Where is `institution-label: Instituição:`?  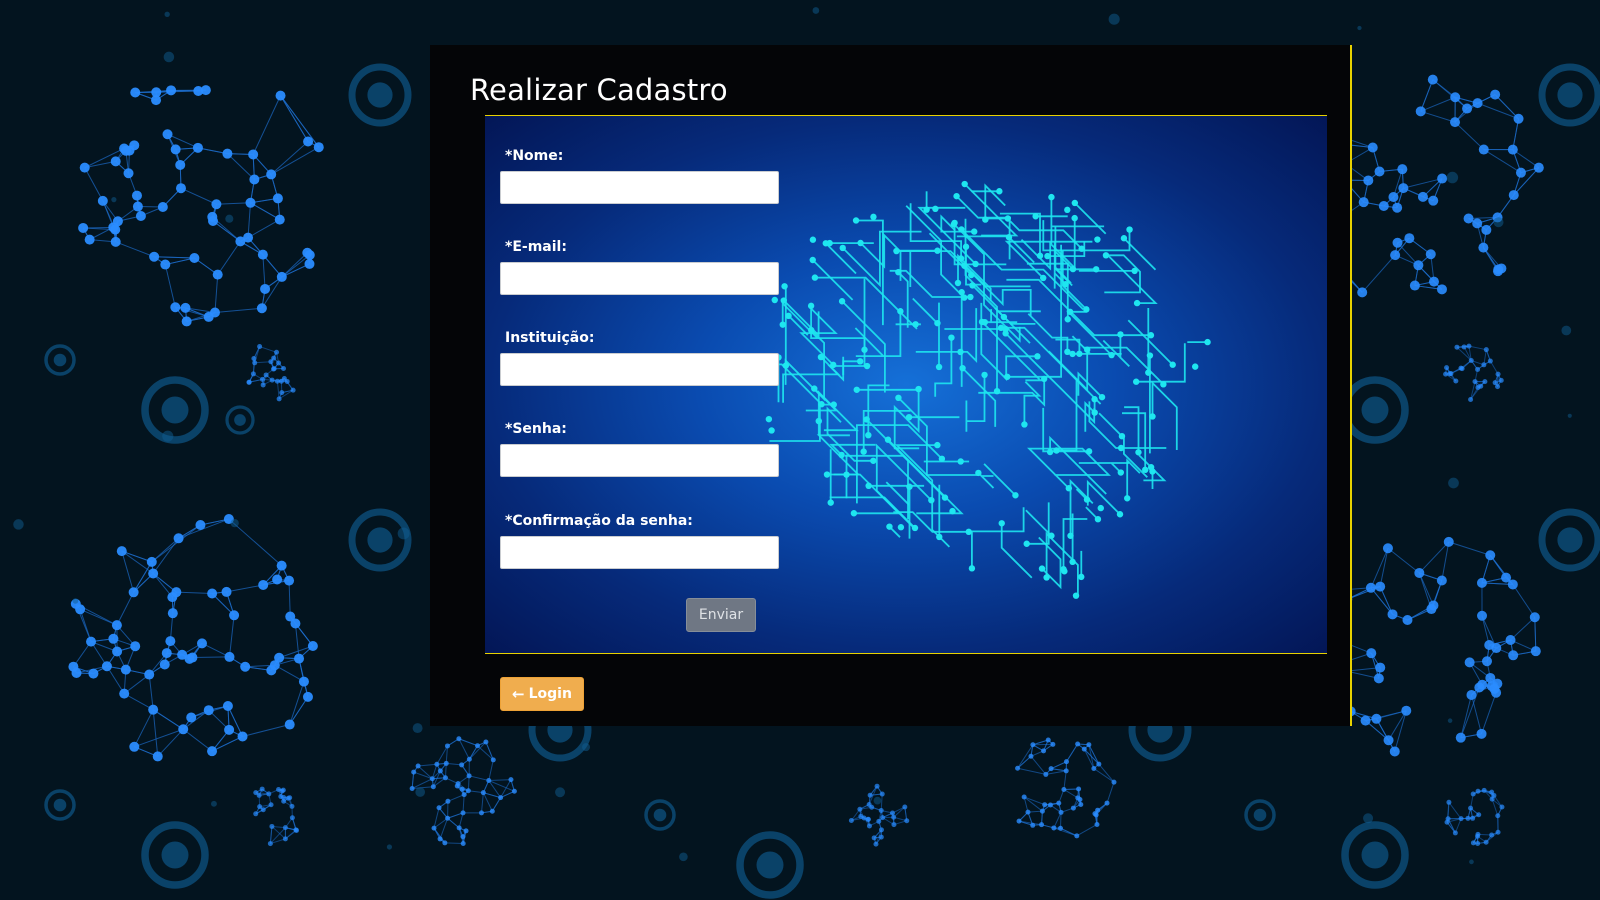 institution-label: Instituição: is located at coordinates (550, 338).